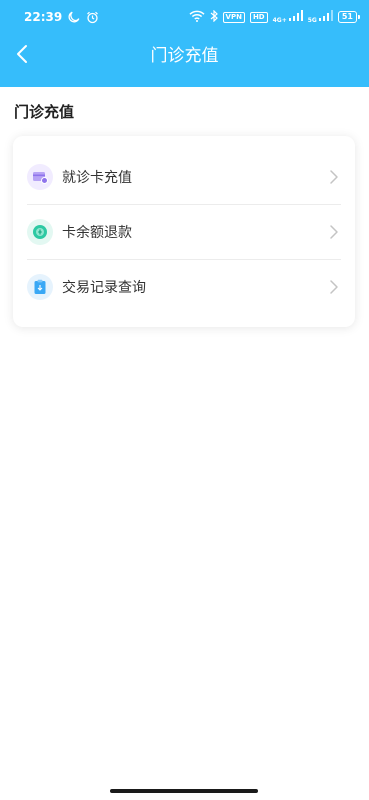 The image size is (369, 800). What do you see at coordinates (197, 17) in the screenshot?
I see `wifi-icon` at bounding box center [197, 17].